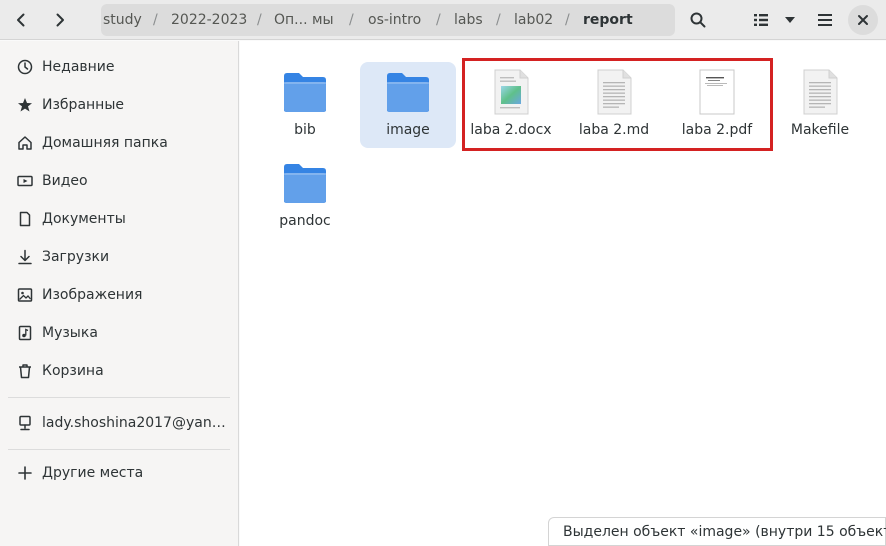  Describe the element at coordinates (92, 295) in the screenshot. I see `sidebar-item-label: Изображения` at that location.